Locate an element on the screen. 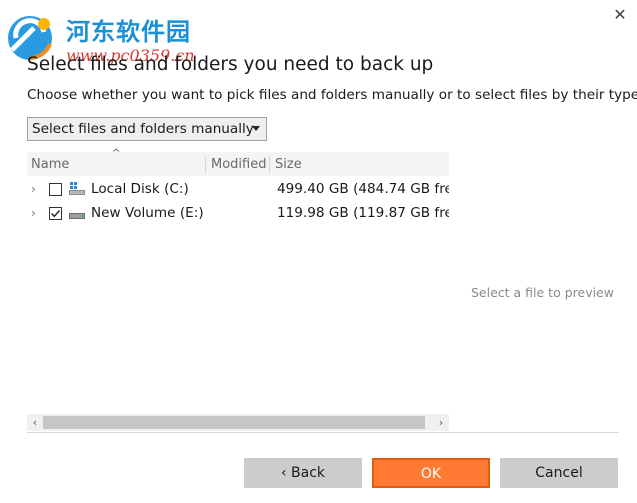  cancel-button: Cancel is located at coordinates (559, 473).